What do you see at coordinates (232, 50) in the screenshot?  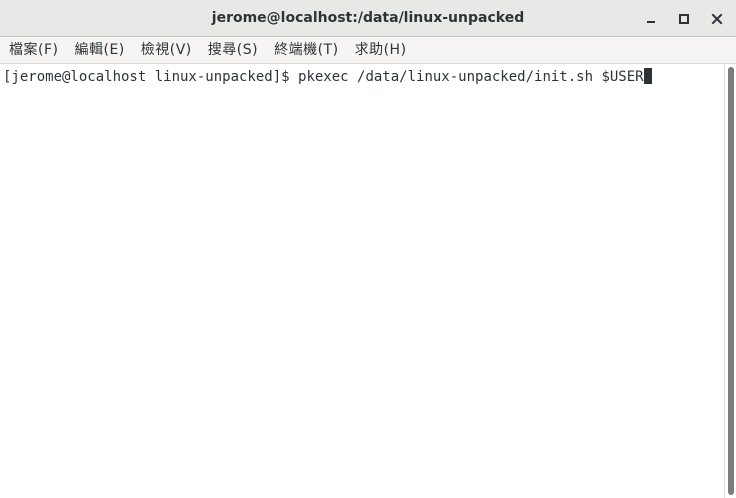 I see `menu-search: 搜尋(S)` at bounding box center [232, 50].